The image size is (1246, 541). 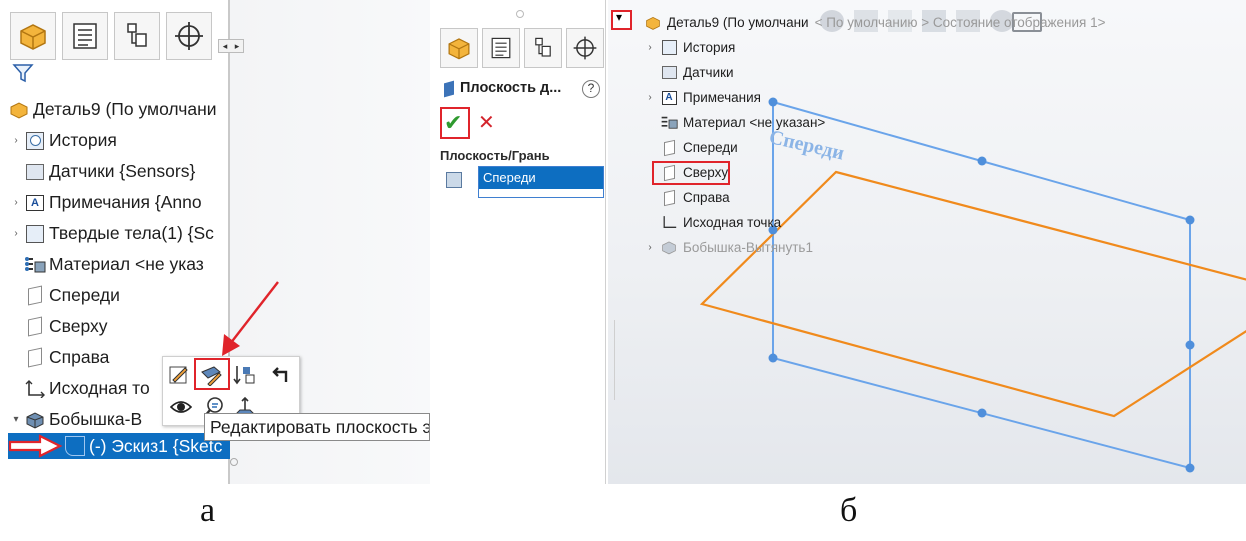 I want to click on configuration-icon, so click(x=137, y=35).